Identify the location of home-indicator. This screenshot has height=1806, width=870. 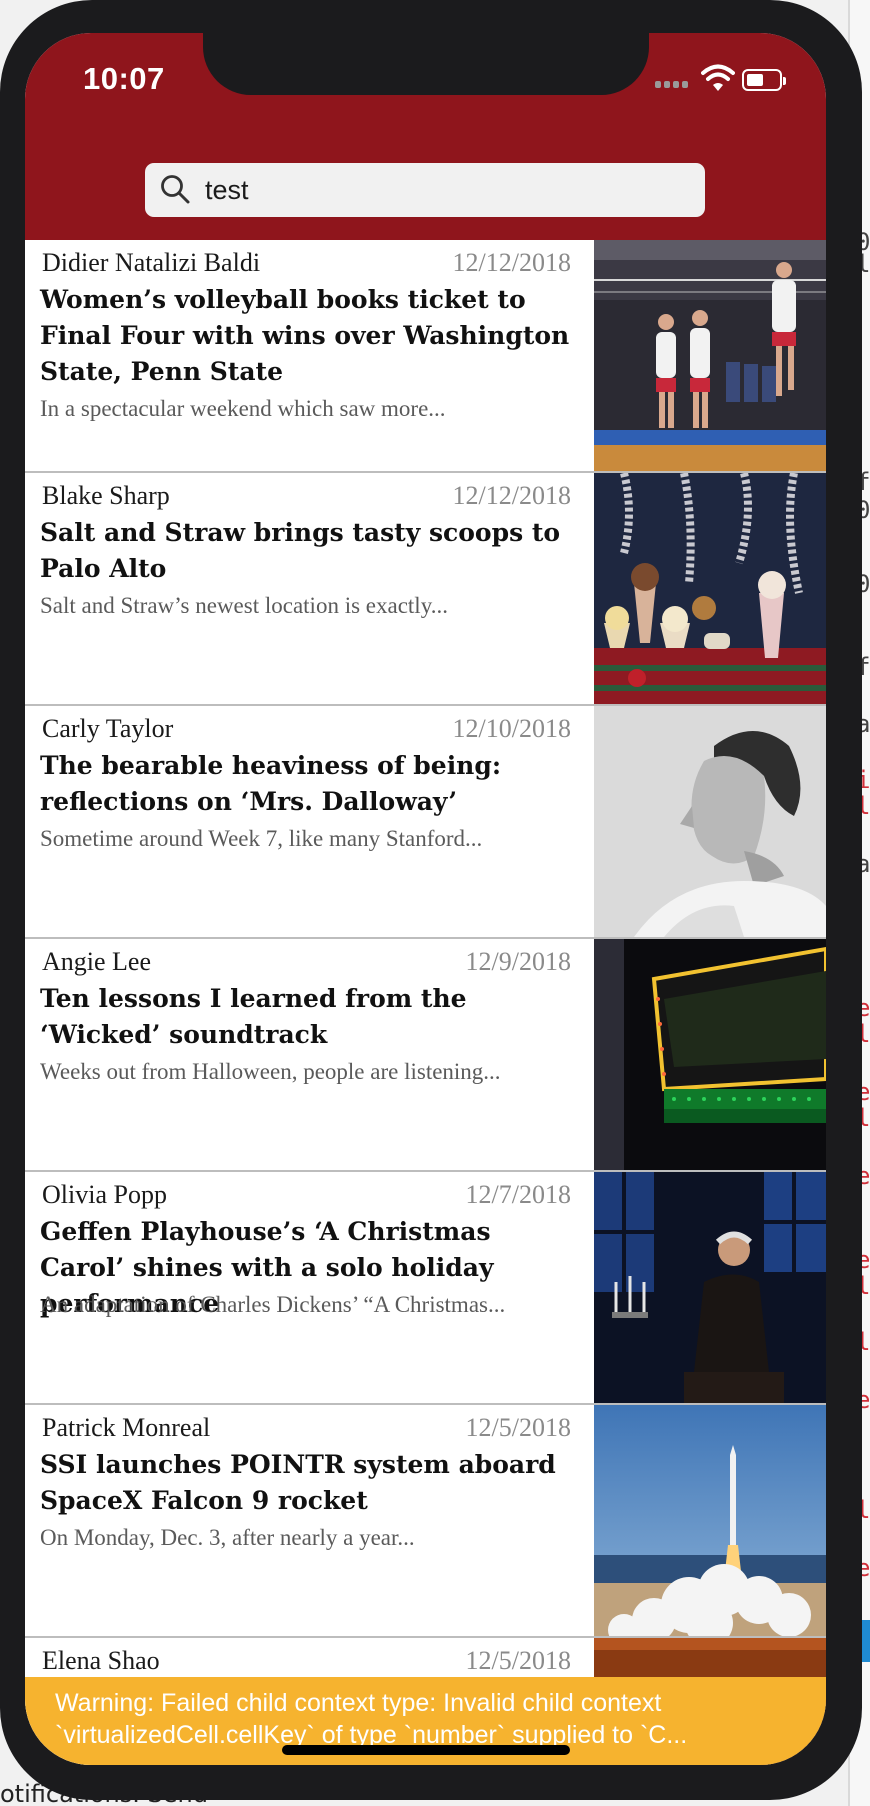
(426, 1750).